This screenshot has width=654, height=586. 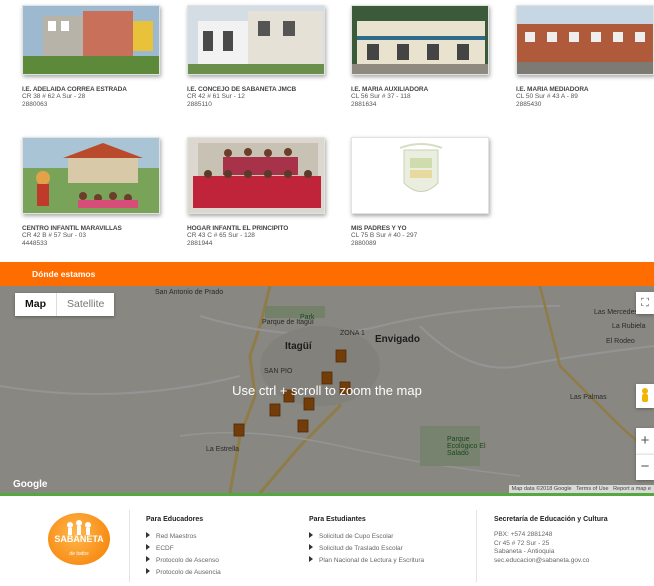 What do you see at coordinates (551, 561) in the screenshot?
I see `contact-email: sec.educacion@sabaneta.gov.co` at bounding box center [551, 561].